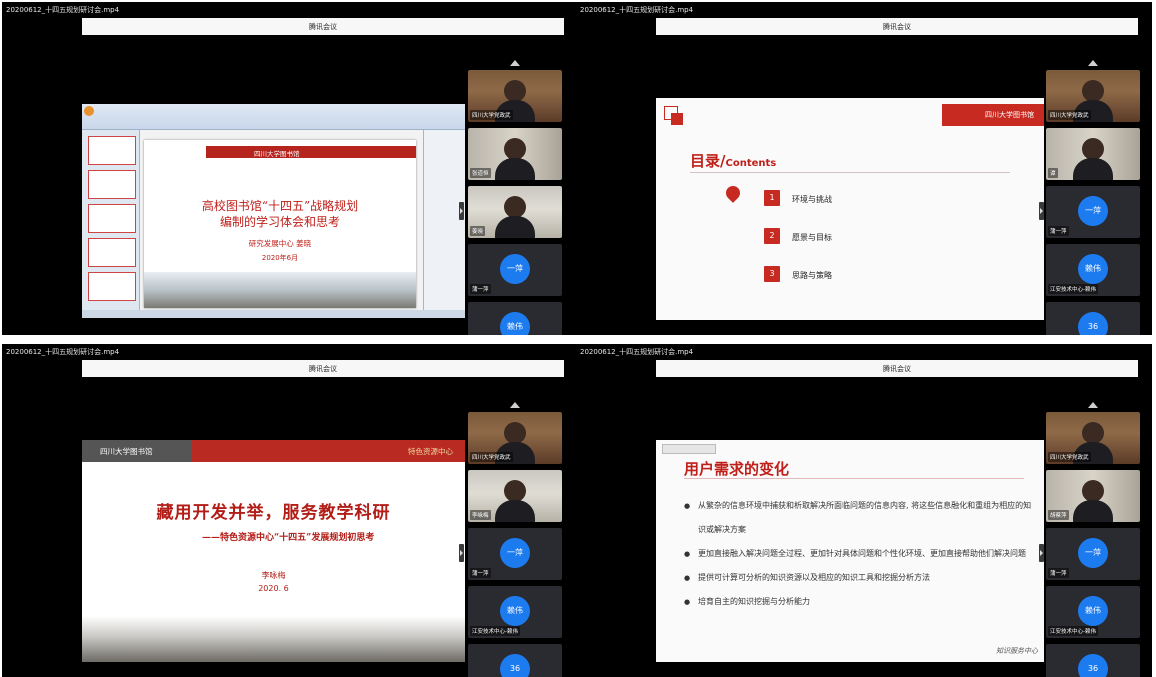  Describe the element at coordinates (850, 172) in the screenshot. I see `divider` at that location.